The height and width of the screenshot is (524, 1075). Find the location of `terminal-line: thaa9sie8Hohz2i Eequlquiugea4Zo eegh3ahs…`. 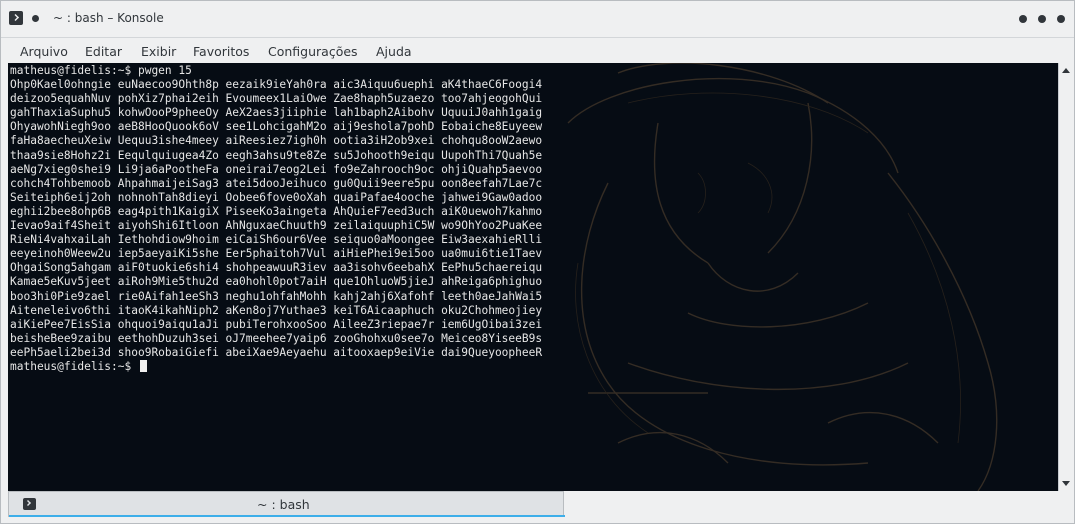

terminal-line: thaa9sie8Hohz2i Eequlquiugea4Zo eegh3ahs… is located at coordinates (276, 155).